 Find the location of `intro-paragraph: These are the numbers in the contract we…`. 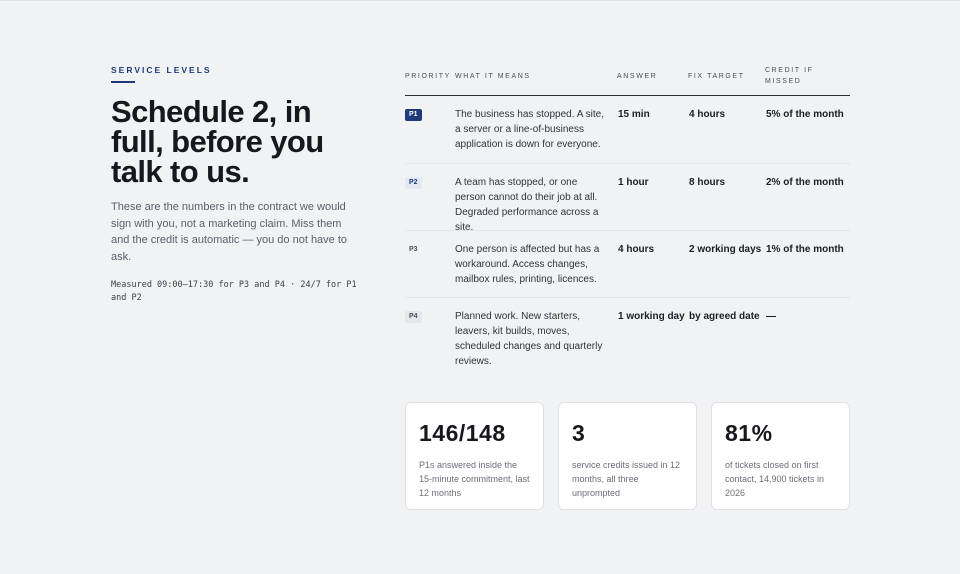

intro-paragraph: These are the numbers in the contract we… is located at coordinates (229, 232).